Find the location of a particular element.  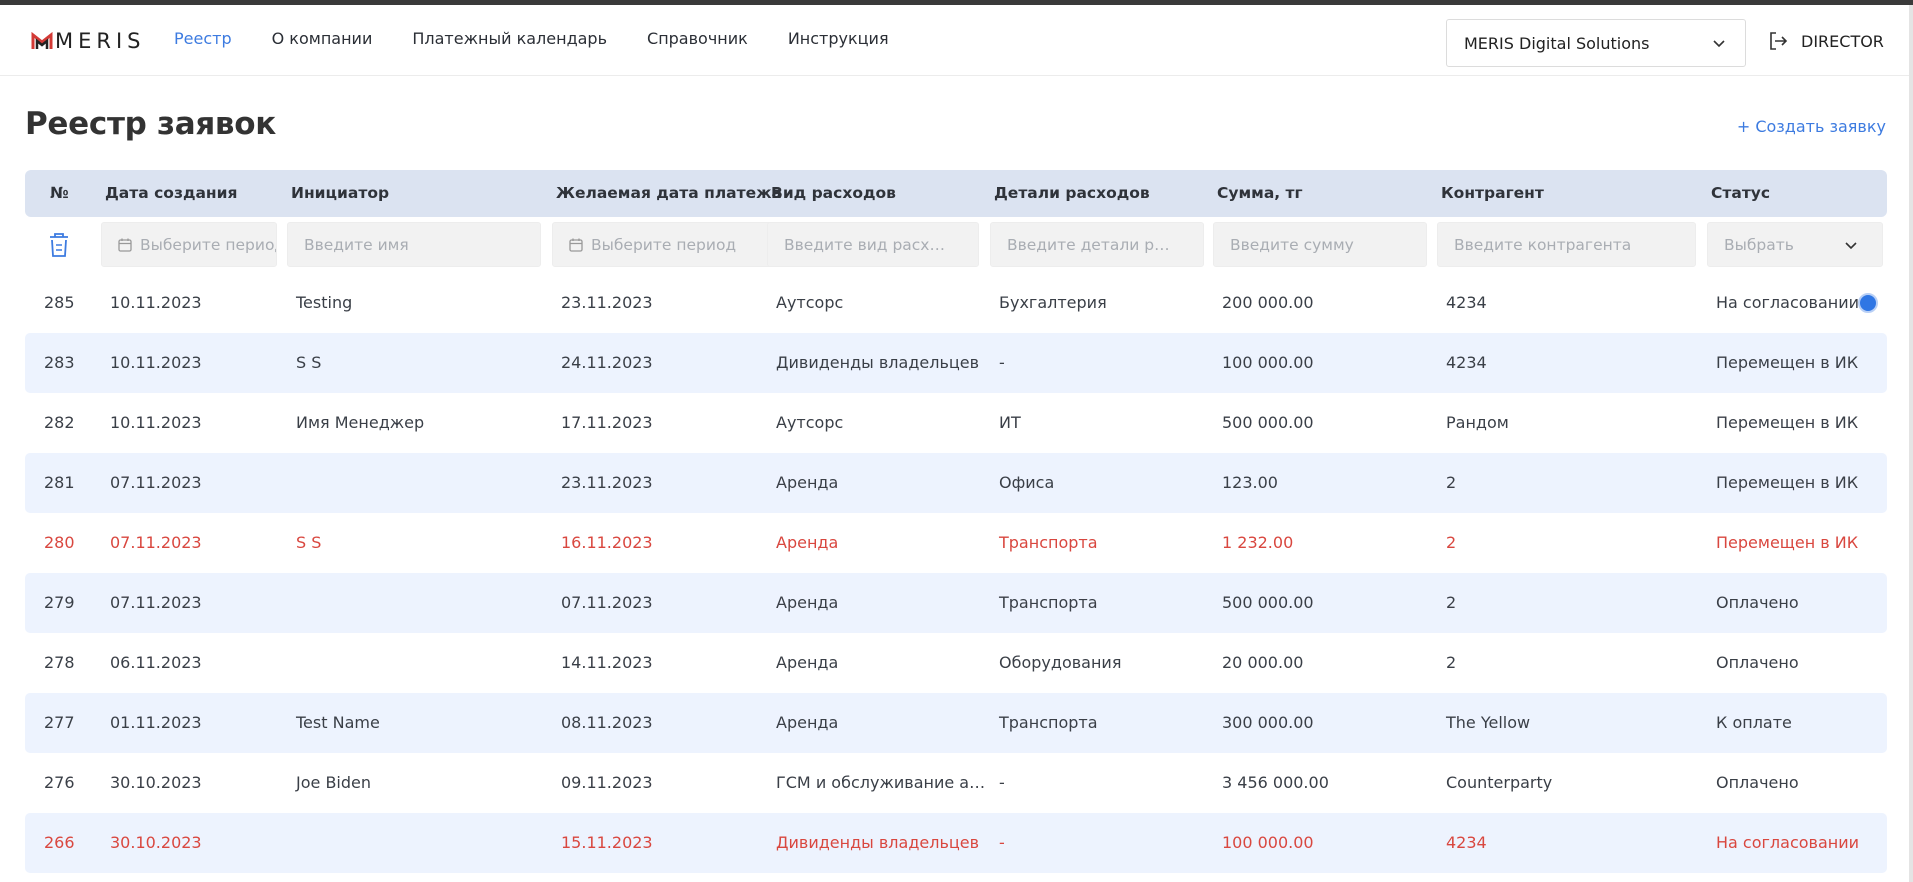

column-header-expense-details: Детали расходов is located at coordinates (1072, 193).